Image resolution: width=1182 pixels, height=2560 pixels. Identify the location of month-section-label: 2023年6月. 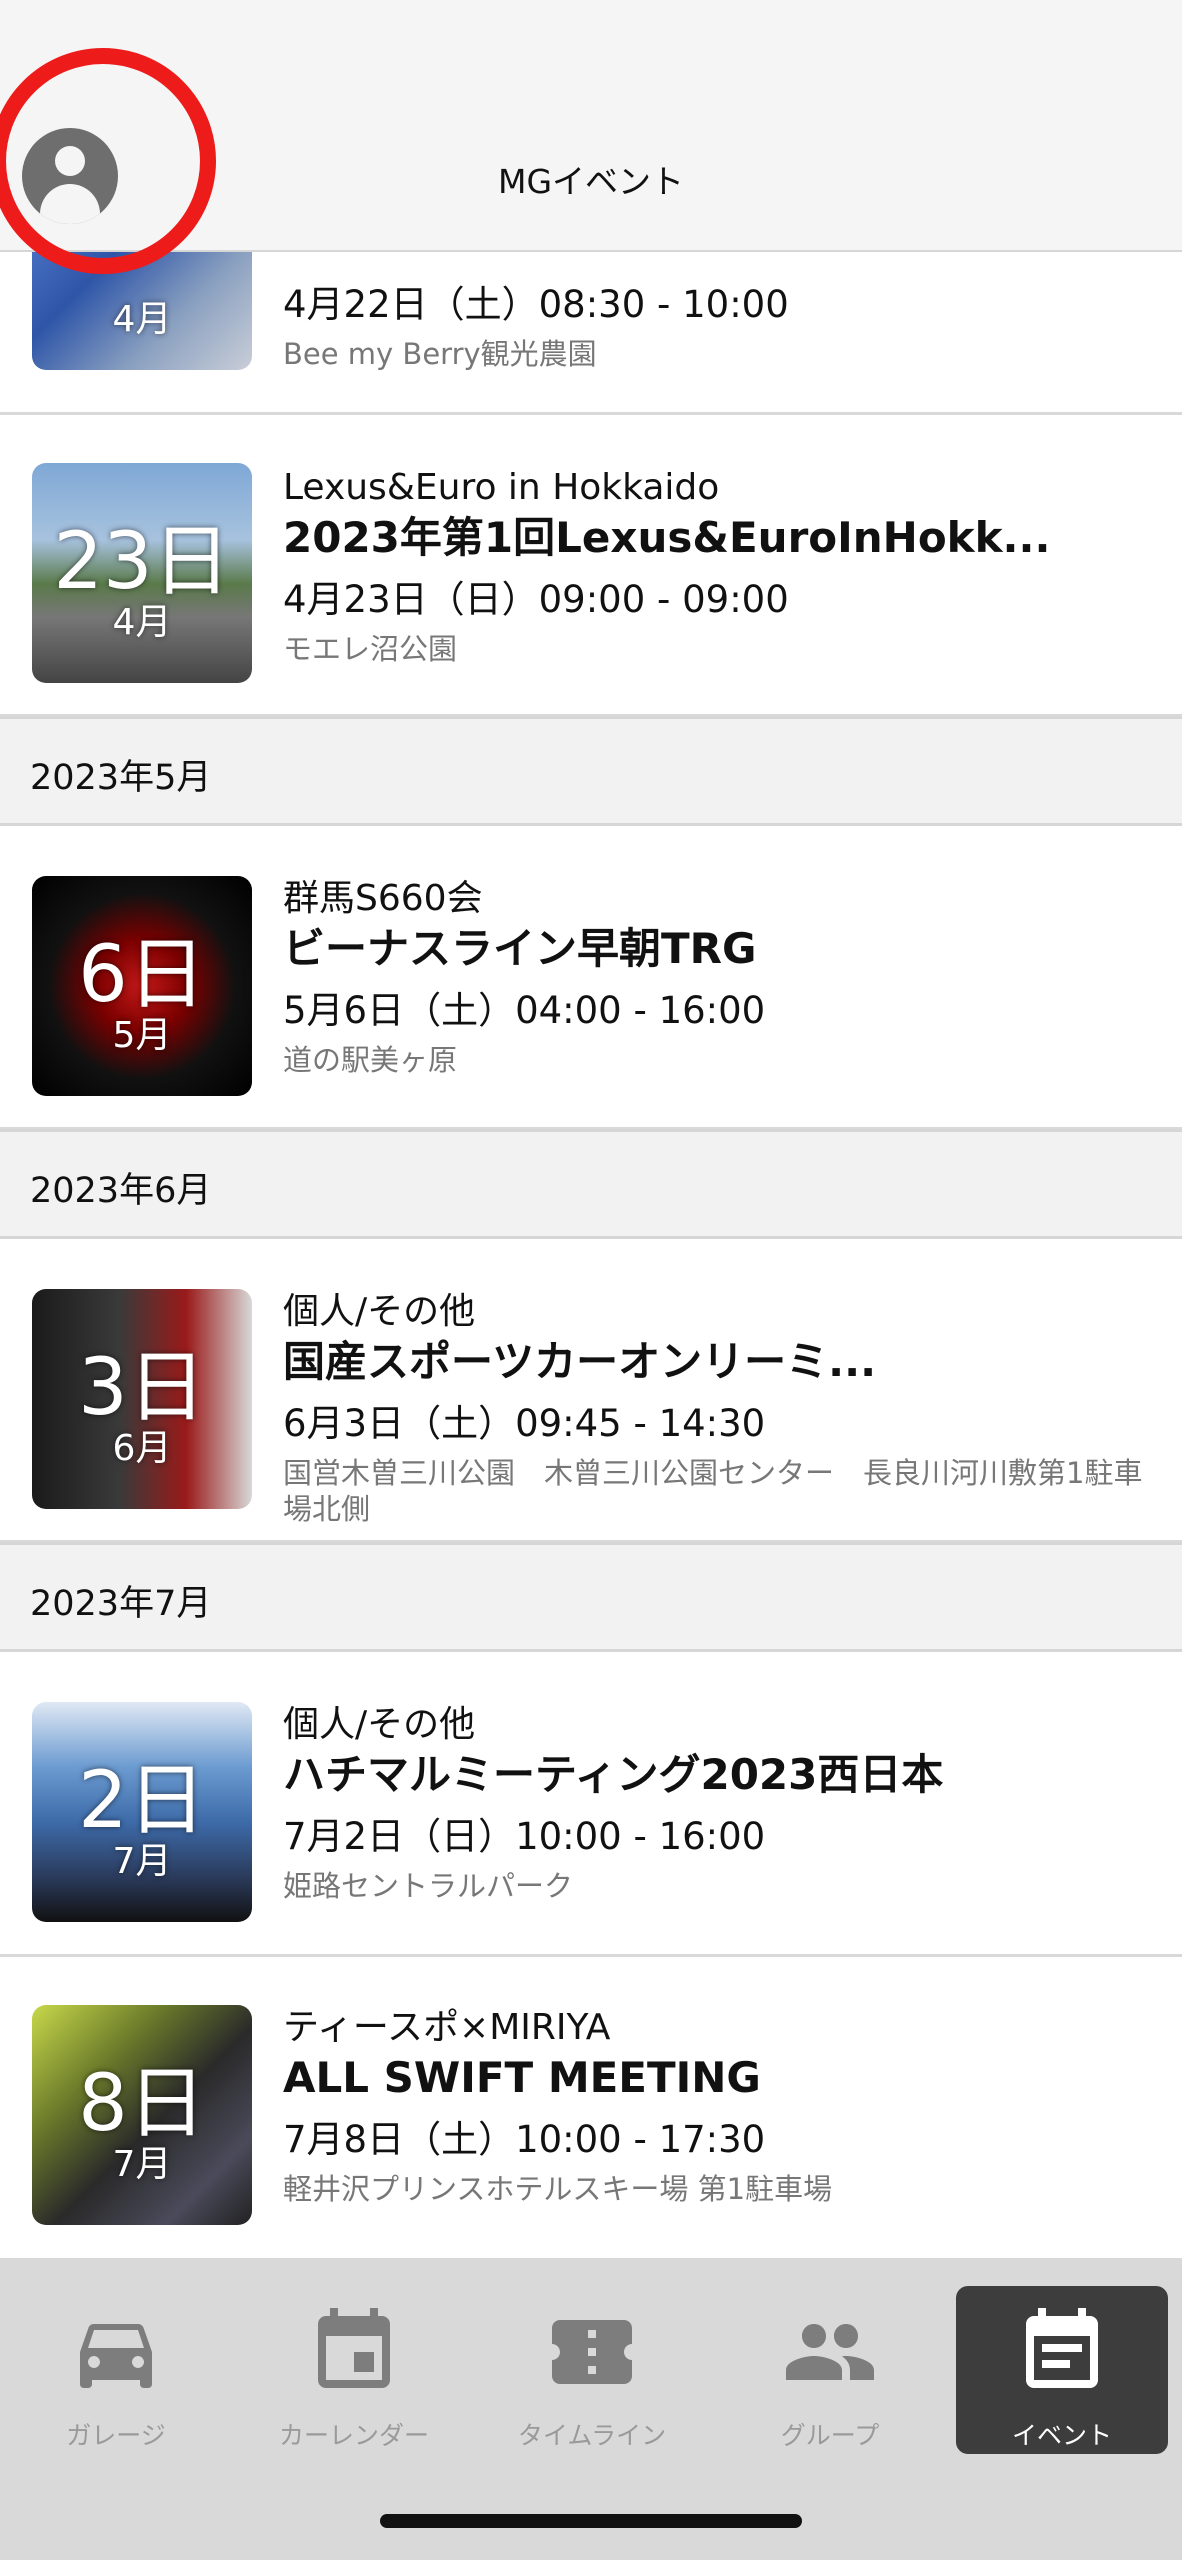
(121, 1191).